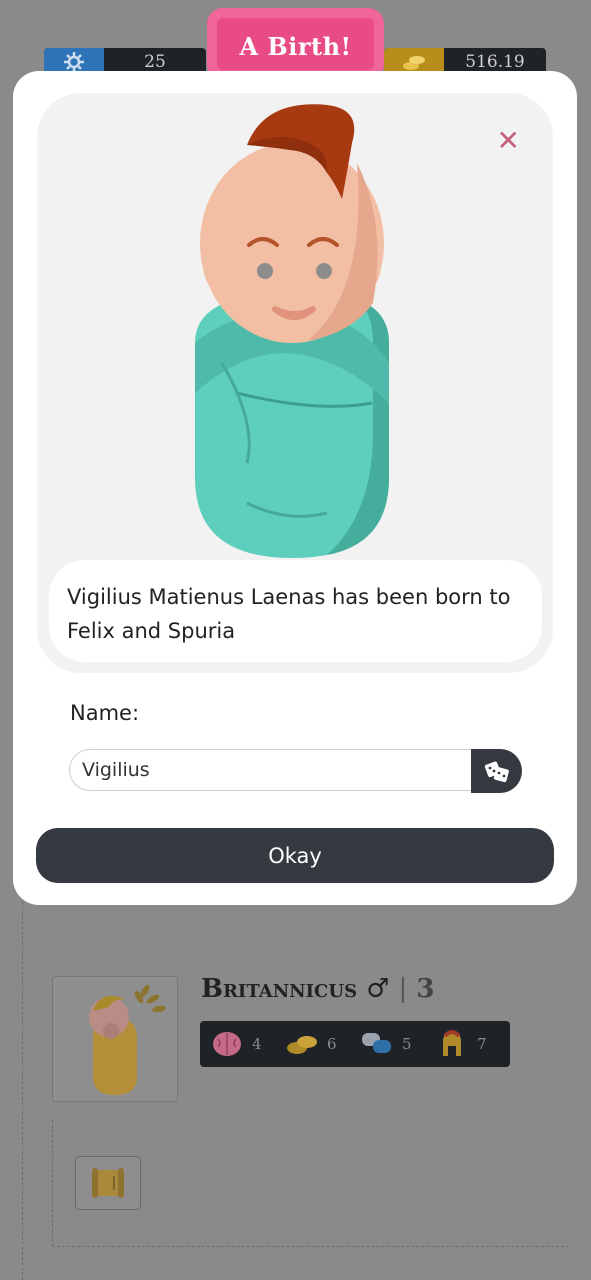 Image resolution: width=591 pixels, height=1280 pixels. What do you see at coordinates (332, 1044) in the screenshot?
I see `stat-value: 6` at bounding box center [332, 1044].